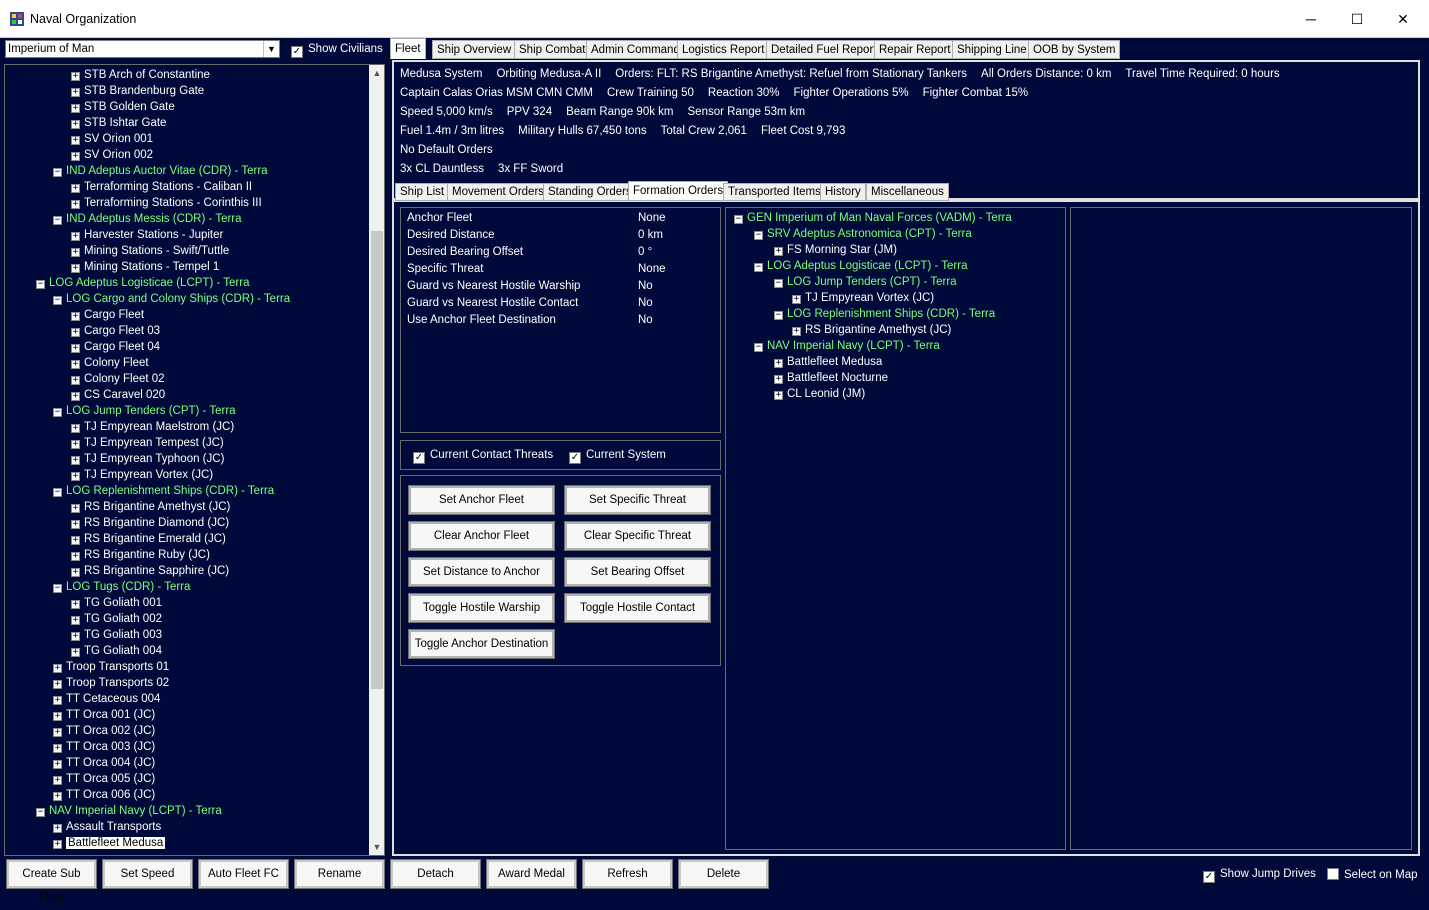 Image resolution: width=1429 pixels, height=910 pixels. Describe the element at coordinates (104, 747) in the screenshot. I see `tree-node: + TT Orca 003 (JC)` at that location.